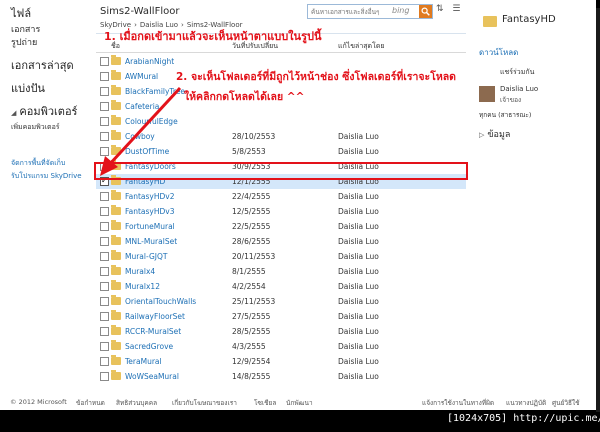 This screenshot has width=600, height=432. What do you see at coordinates (254, 256) in the screenshot?
I see `file-date: 20/11/2553` at bounding box center [254, 256].